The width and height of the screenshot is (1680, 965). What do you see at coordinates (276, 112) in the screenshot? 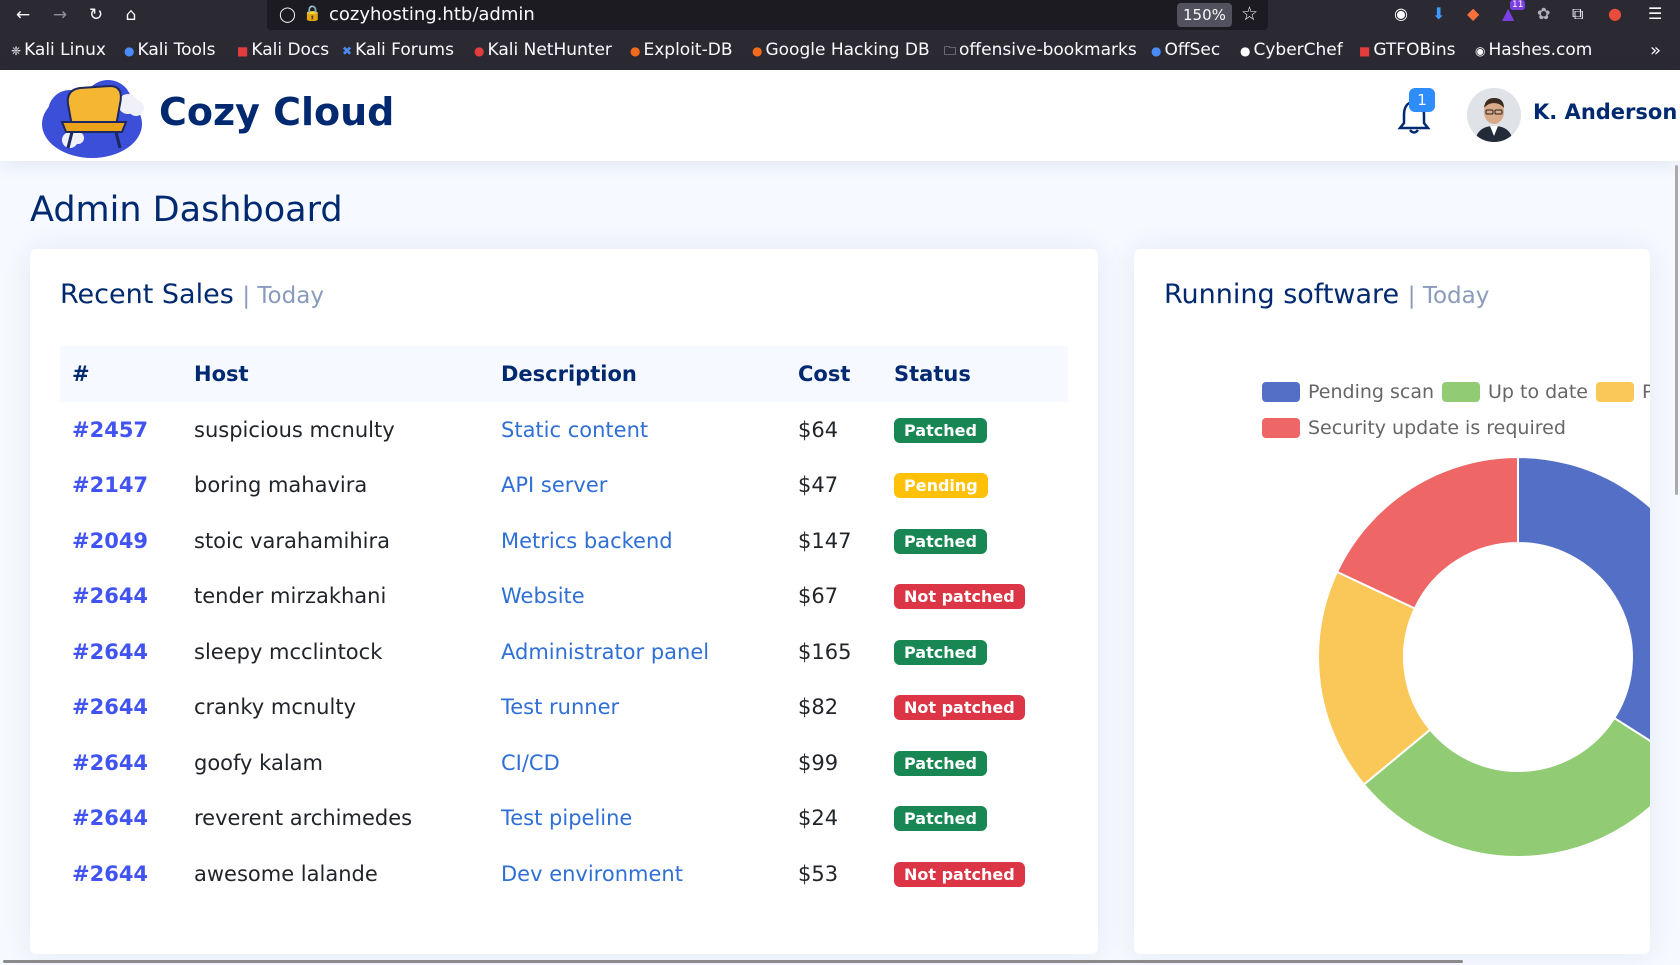
I see `brand-name: Cozy Cloud` at bounding box center [276, 112].